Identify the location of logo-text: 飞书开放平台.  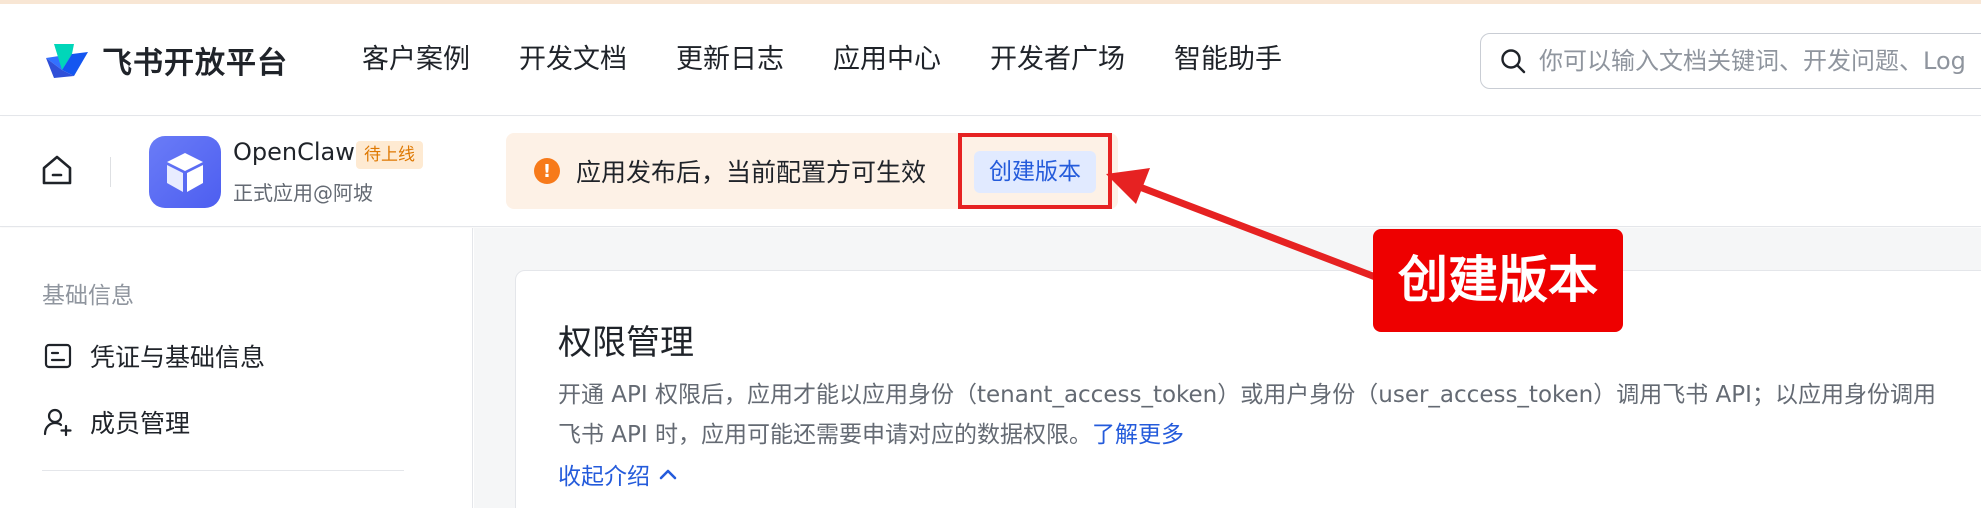
(195, 63).